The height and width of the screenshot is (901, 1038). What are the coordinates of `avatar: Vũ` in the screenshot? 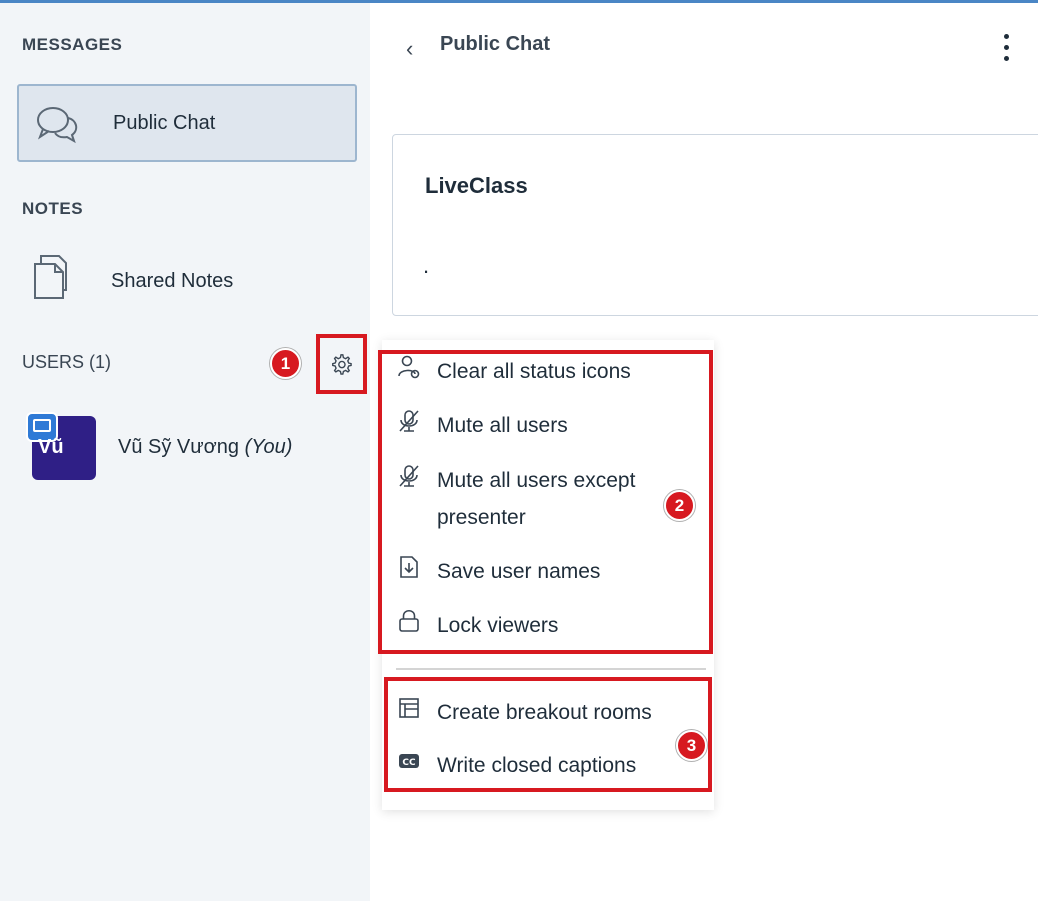 It's located at (61, 446).